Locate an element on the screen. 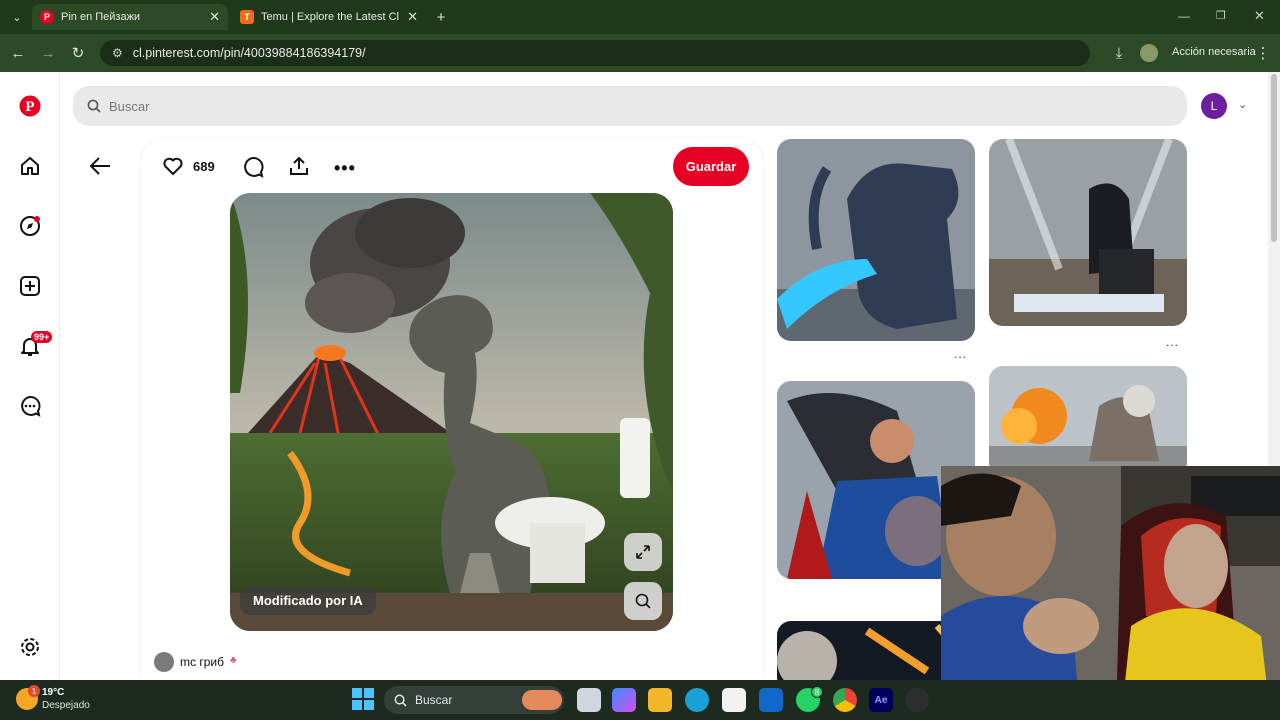 Image resolution: width=1280 pixels, height=720 pixels. notifications-badge: 99+ is located at coordinates (42, 337).